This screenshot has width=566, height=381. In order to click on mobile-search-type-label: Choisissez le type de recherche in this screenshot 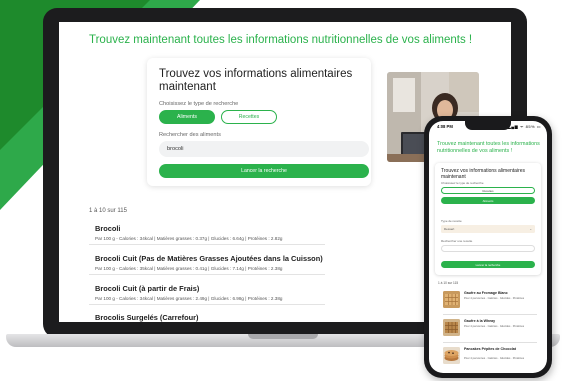, I will do `click(462, 183)`.